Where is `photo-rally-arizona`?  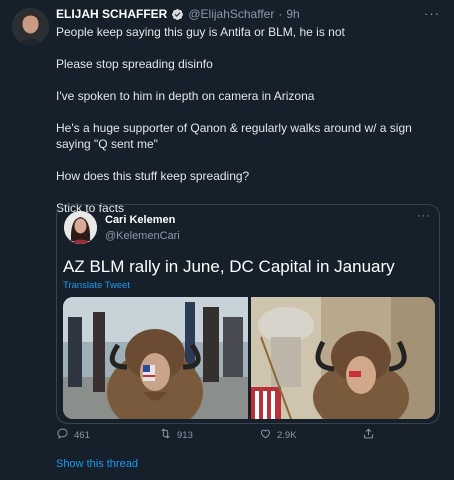 photo-rally-arizona is located at coordinates (155, 358).